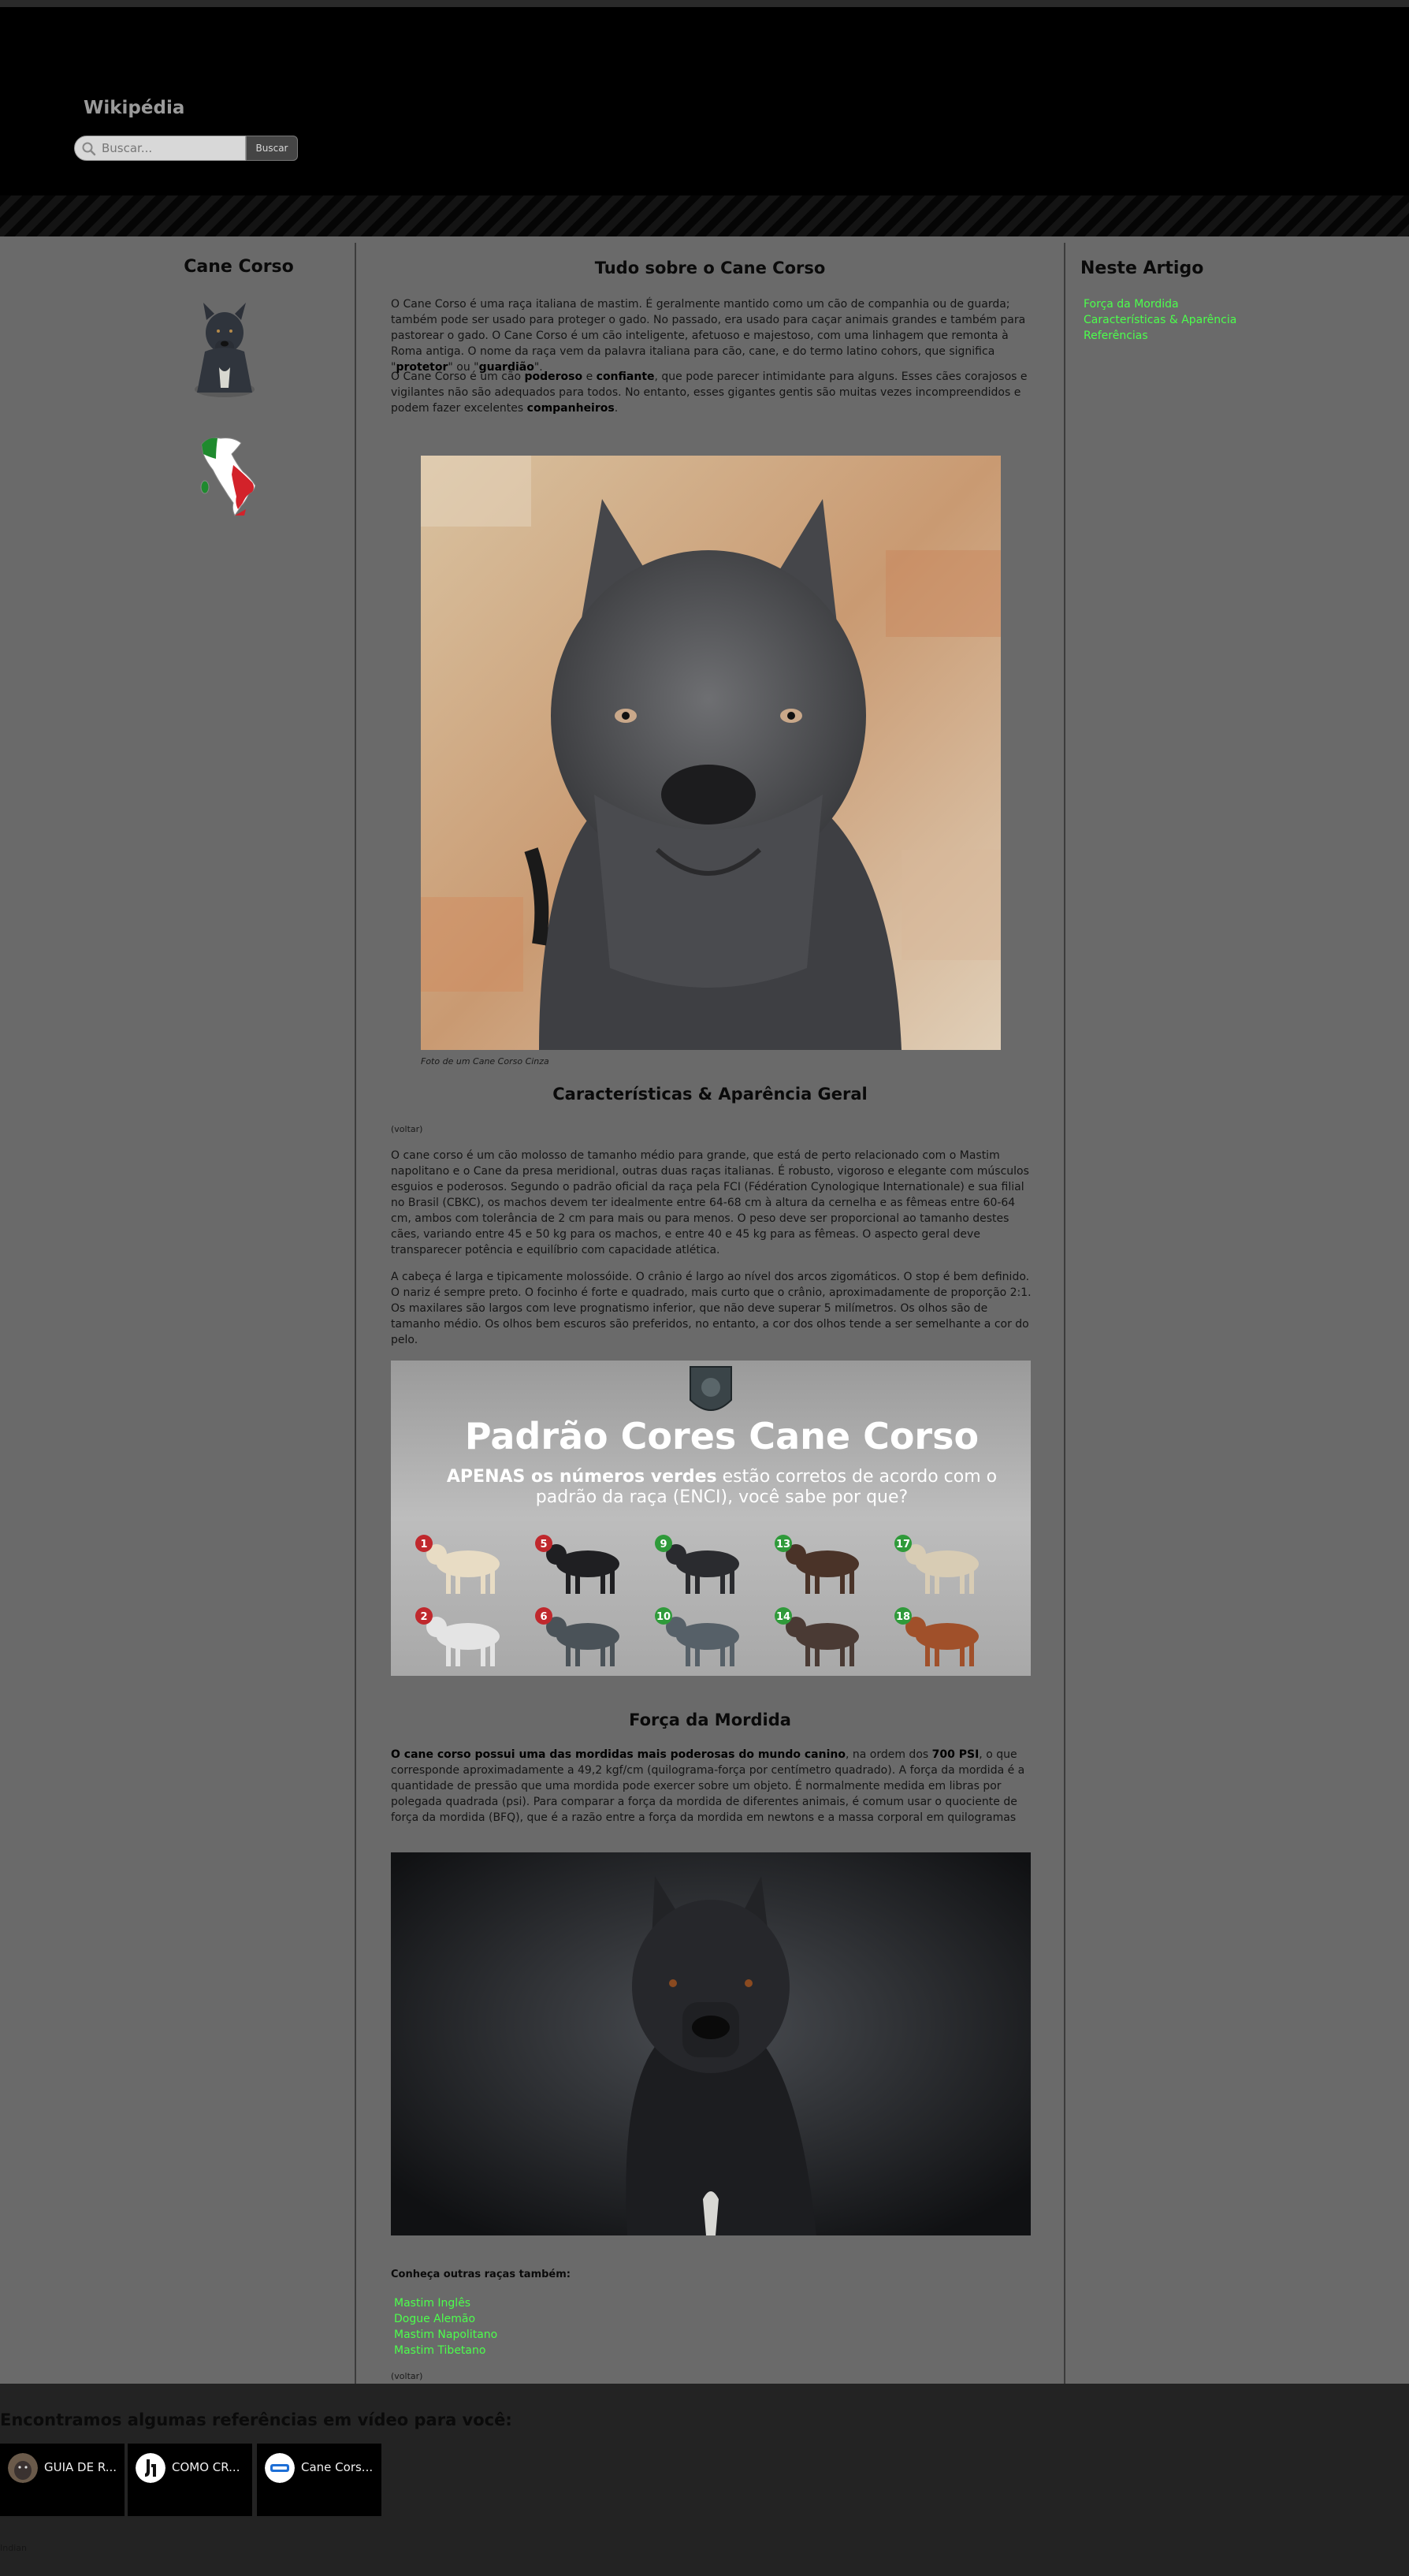  Describe the element at coordinates (1160, 336) in the screenshot. I see `toc-item: Referências` at that location.